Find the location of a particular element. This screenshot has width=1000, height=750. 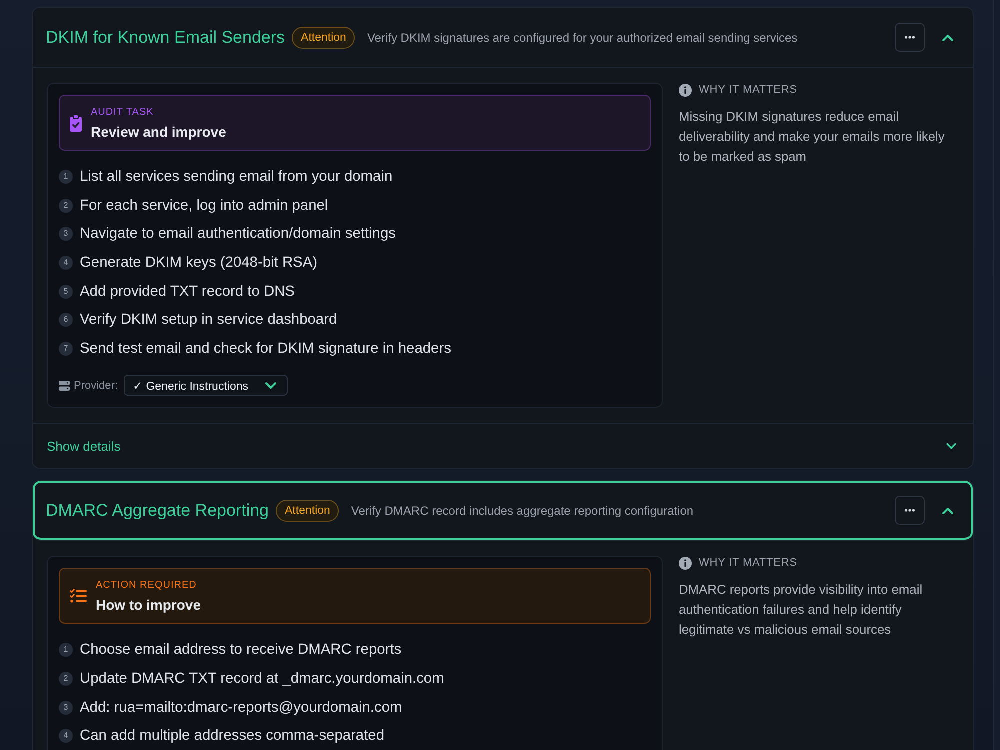

step-text: Add: rua=mailto:dmarc-reports@yourdomain.com is located at coordinates (241, 708).